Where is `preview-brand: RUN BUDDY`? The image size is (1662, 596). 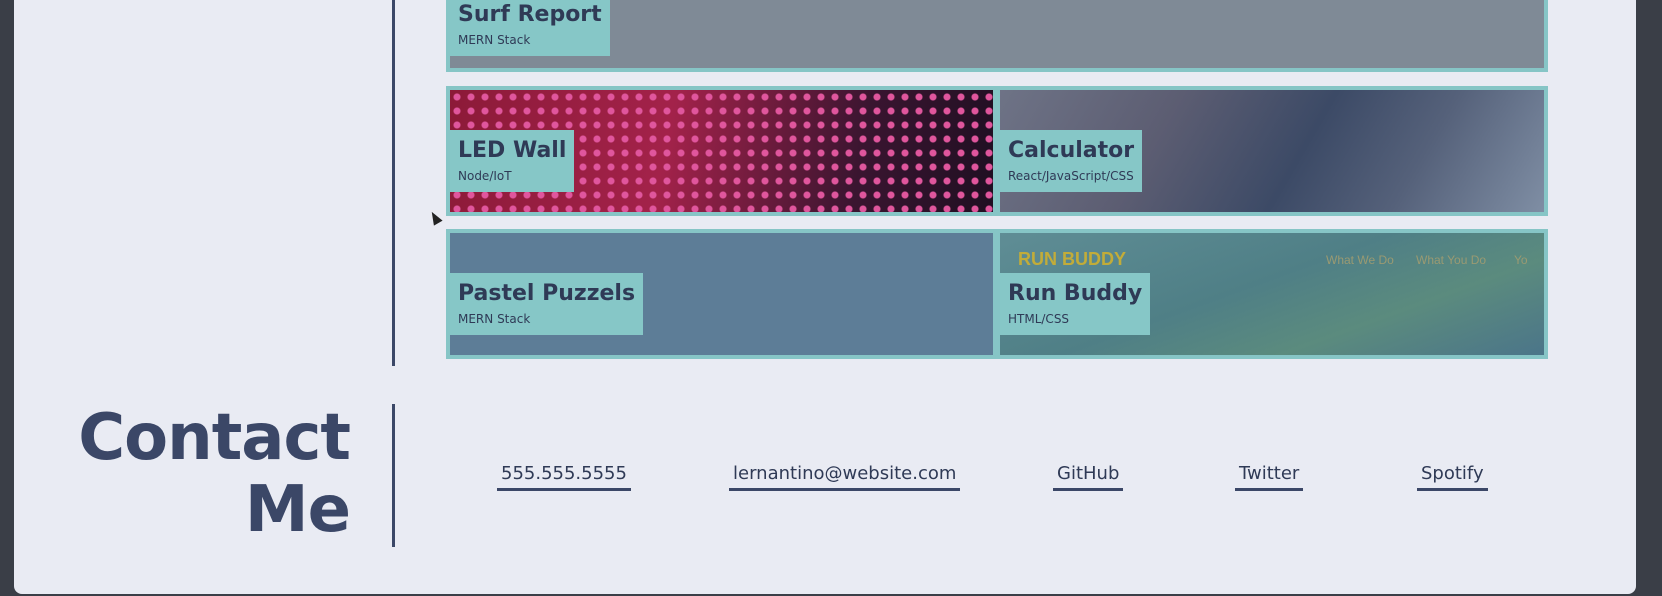 preview-brand: RUN BUDDY is located at coordinates (1072, 259).